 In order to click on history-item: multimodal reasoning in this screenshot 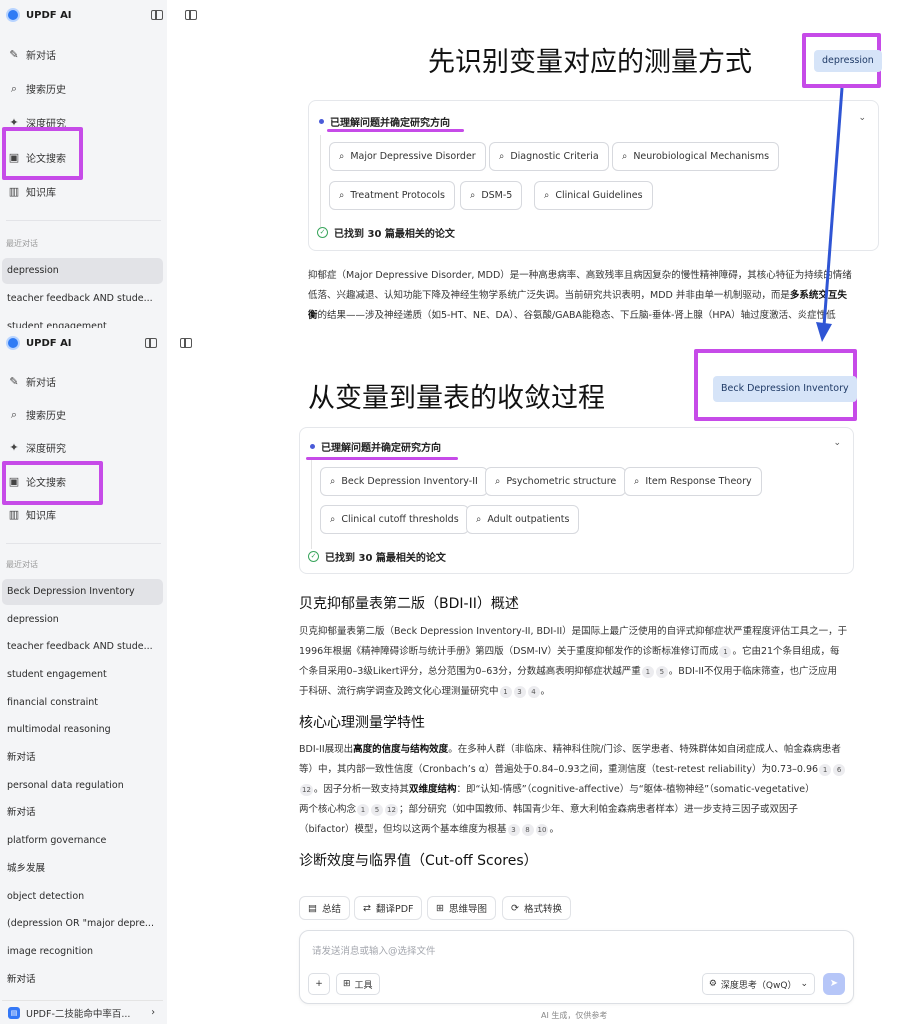, I will do `click(82, 730)`.